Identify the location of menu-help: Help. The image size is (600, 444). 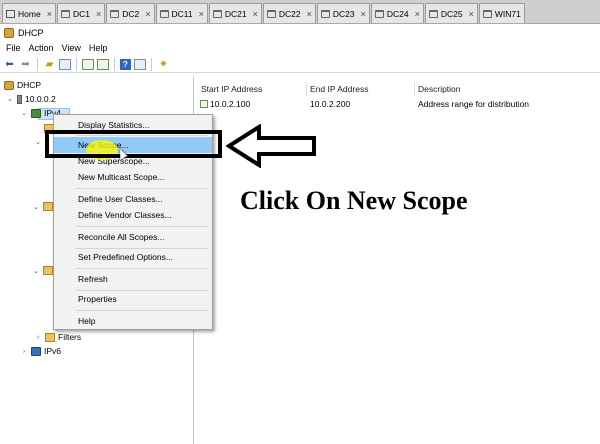
(98, 48).